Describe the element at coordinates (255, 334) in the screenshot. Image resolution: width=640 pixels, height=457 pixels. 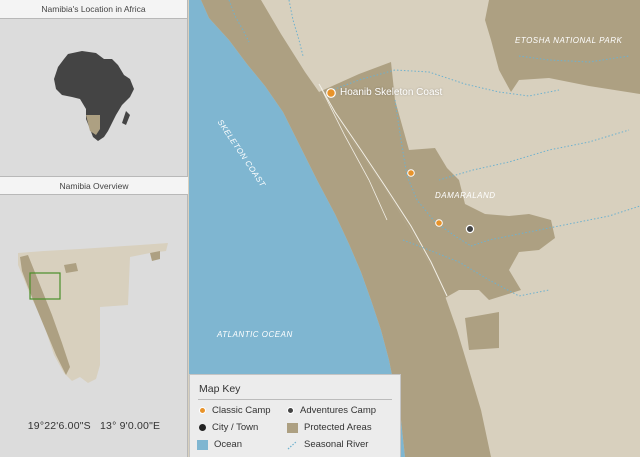
I see `atlantic-label: ATLANTIC OCEAN` at that location.